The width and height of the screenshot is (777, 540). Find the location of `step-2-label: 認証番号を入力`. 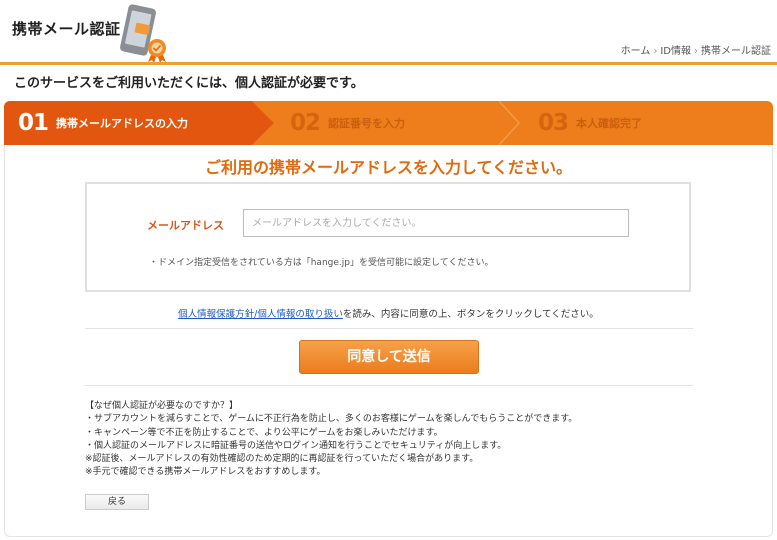

step-2-label: 認証番号を入力 is located at coordinates (367, 123).